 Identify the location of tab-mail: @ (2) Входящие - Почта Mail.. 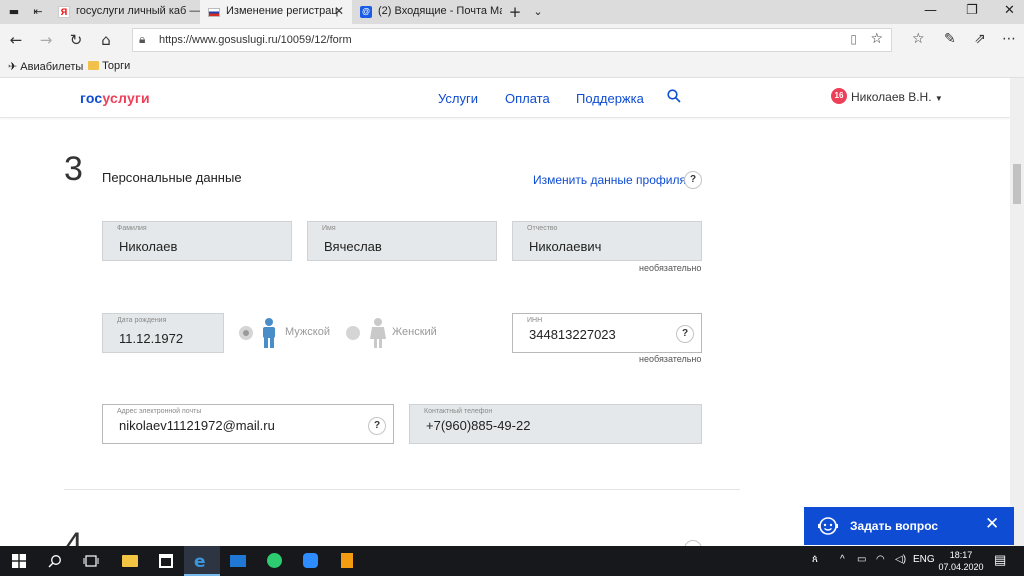
(427, 12).